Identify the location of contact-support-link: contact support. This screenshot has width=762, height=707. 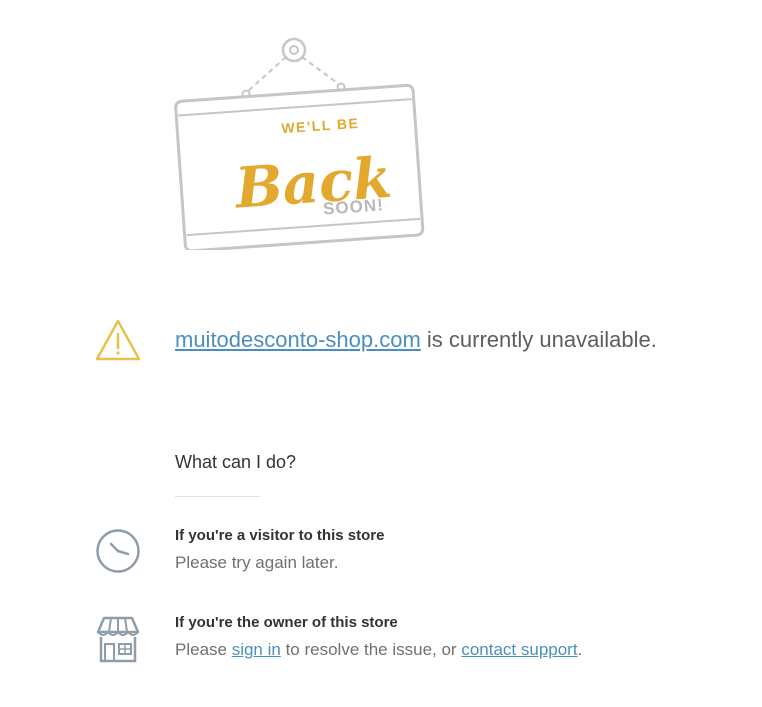
(519, 649).